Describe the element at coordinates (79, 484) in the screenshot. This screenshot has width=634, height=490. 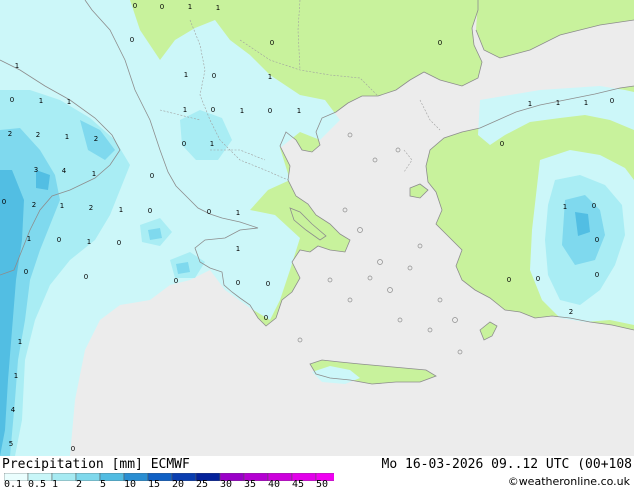
I see `legend-tick-label: 2` at that location.